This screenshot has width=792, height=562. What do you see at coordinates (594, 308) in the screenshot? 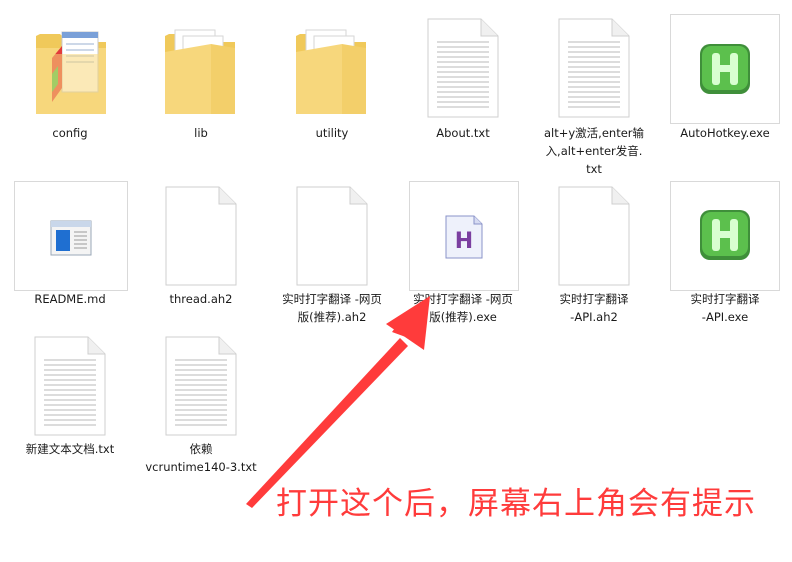
I see `file-label: 实时打字翻译 -API.ah2` at bounding box center [594, 308].